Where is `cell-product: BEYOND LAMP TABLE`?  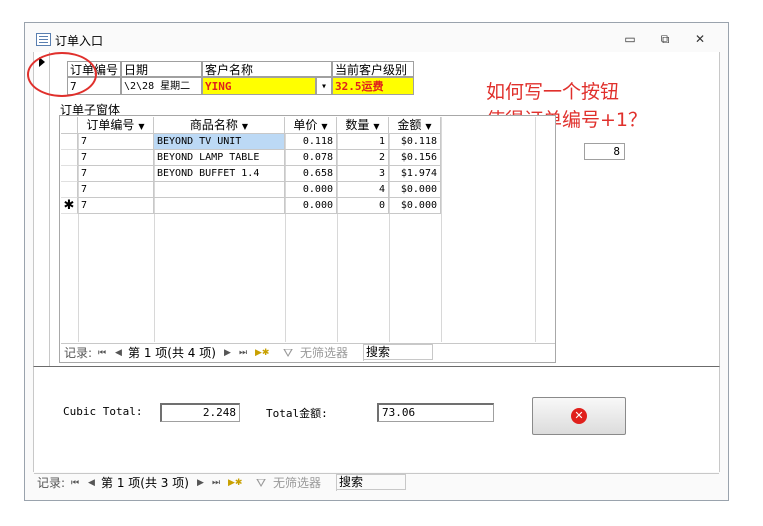 cell-product: BEYOND LAMP TABLE is located at coordinates (219, 158).